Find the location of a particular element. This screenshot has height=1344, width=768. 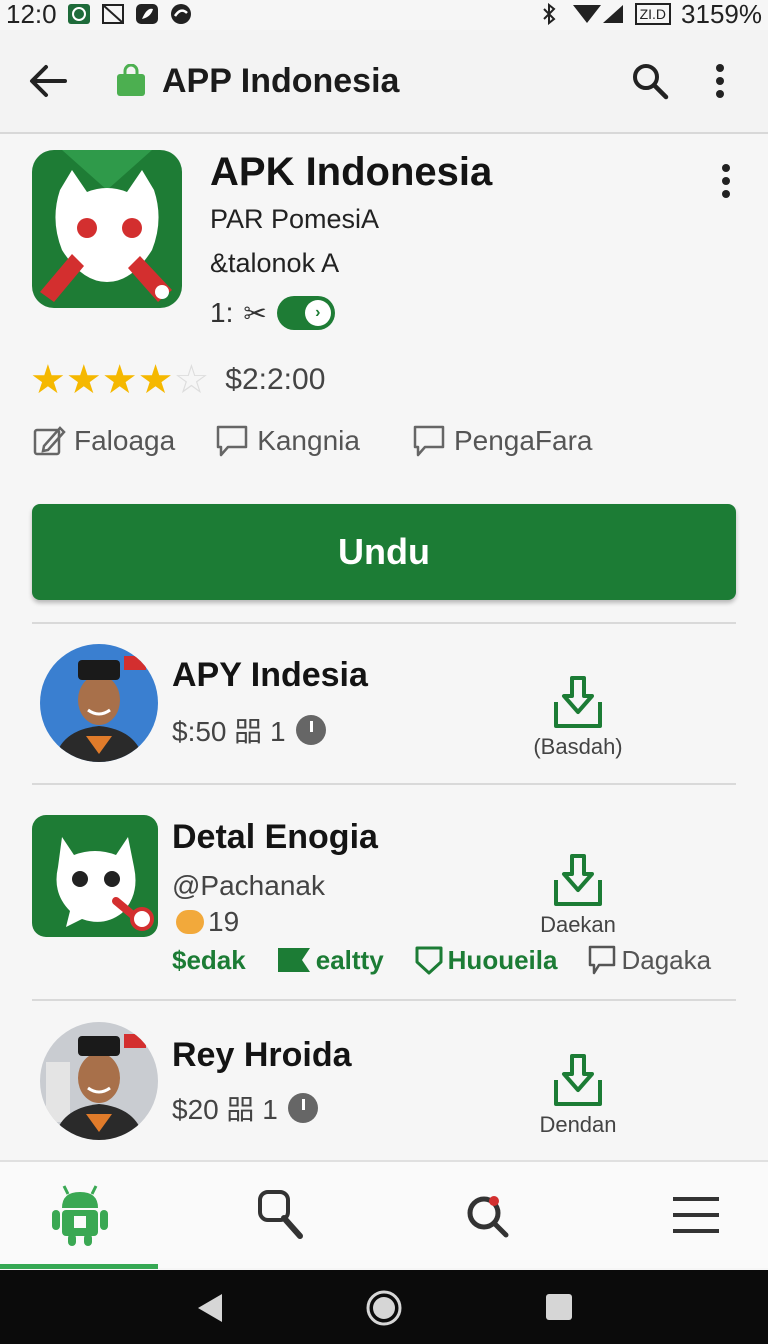

system-nav-bar is located at coordinates (384, 1307).